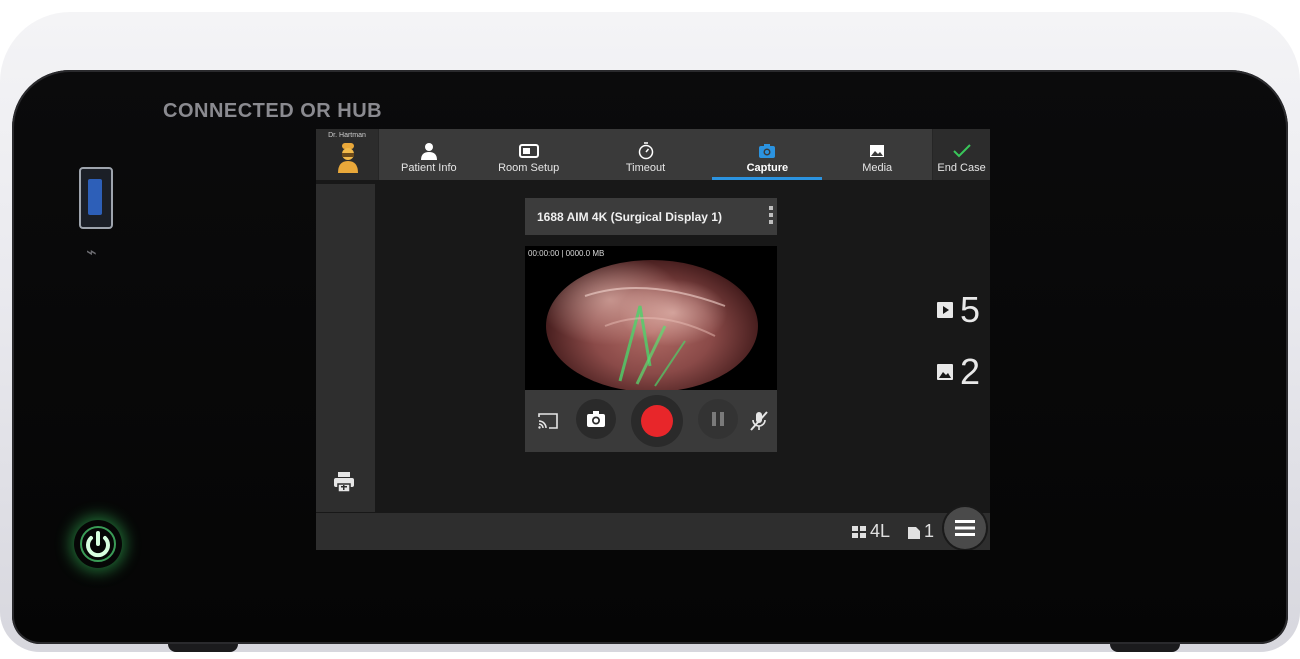 This screenshot has width=1300, height=659. I want to click on layout-indicator: 4L, so click(871, 531).